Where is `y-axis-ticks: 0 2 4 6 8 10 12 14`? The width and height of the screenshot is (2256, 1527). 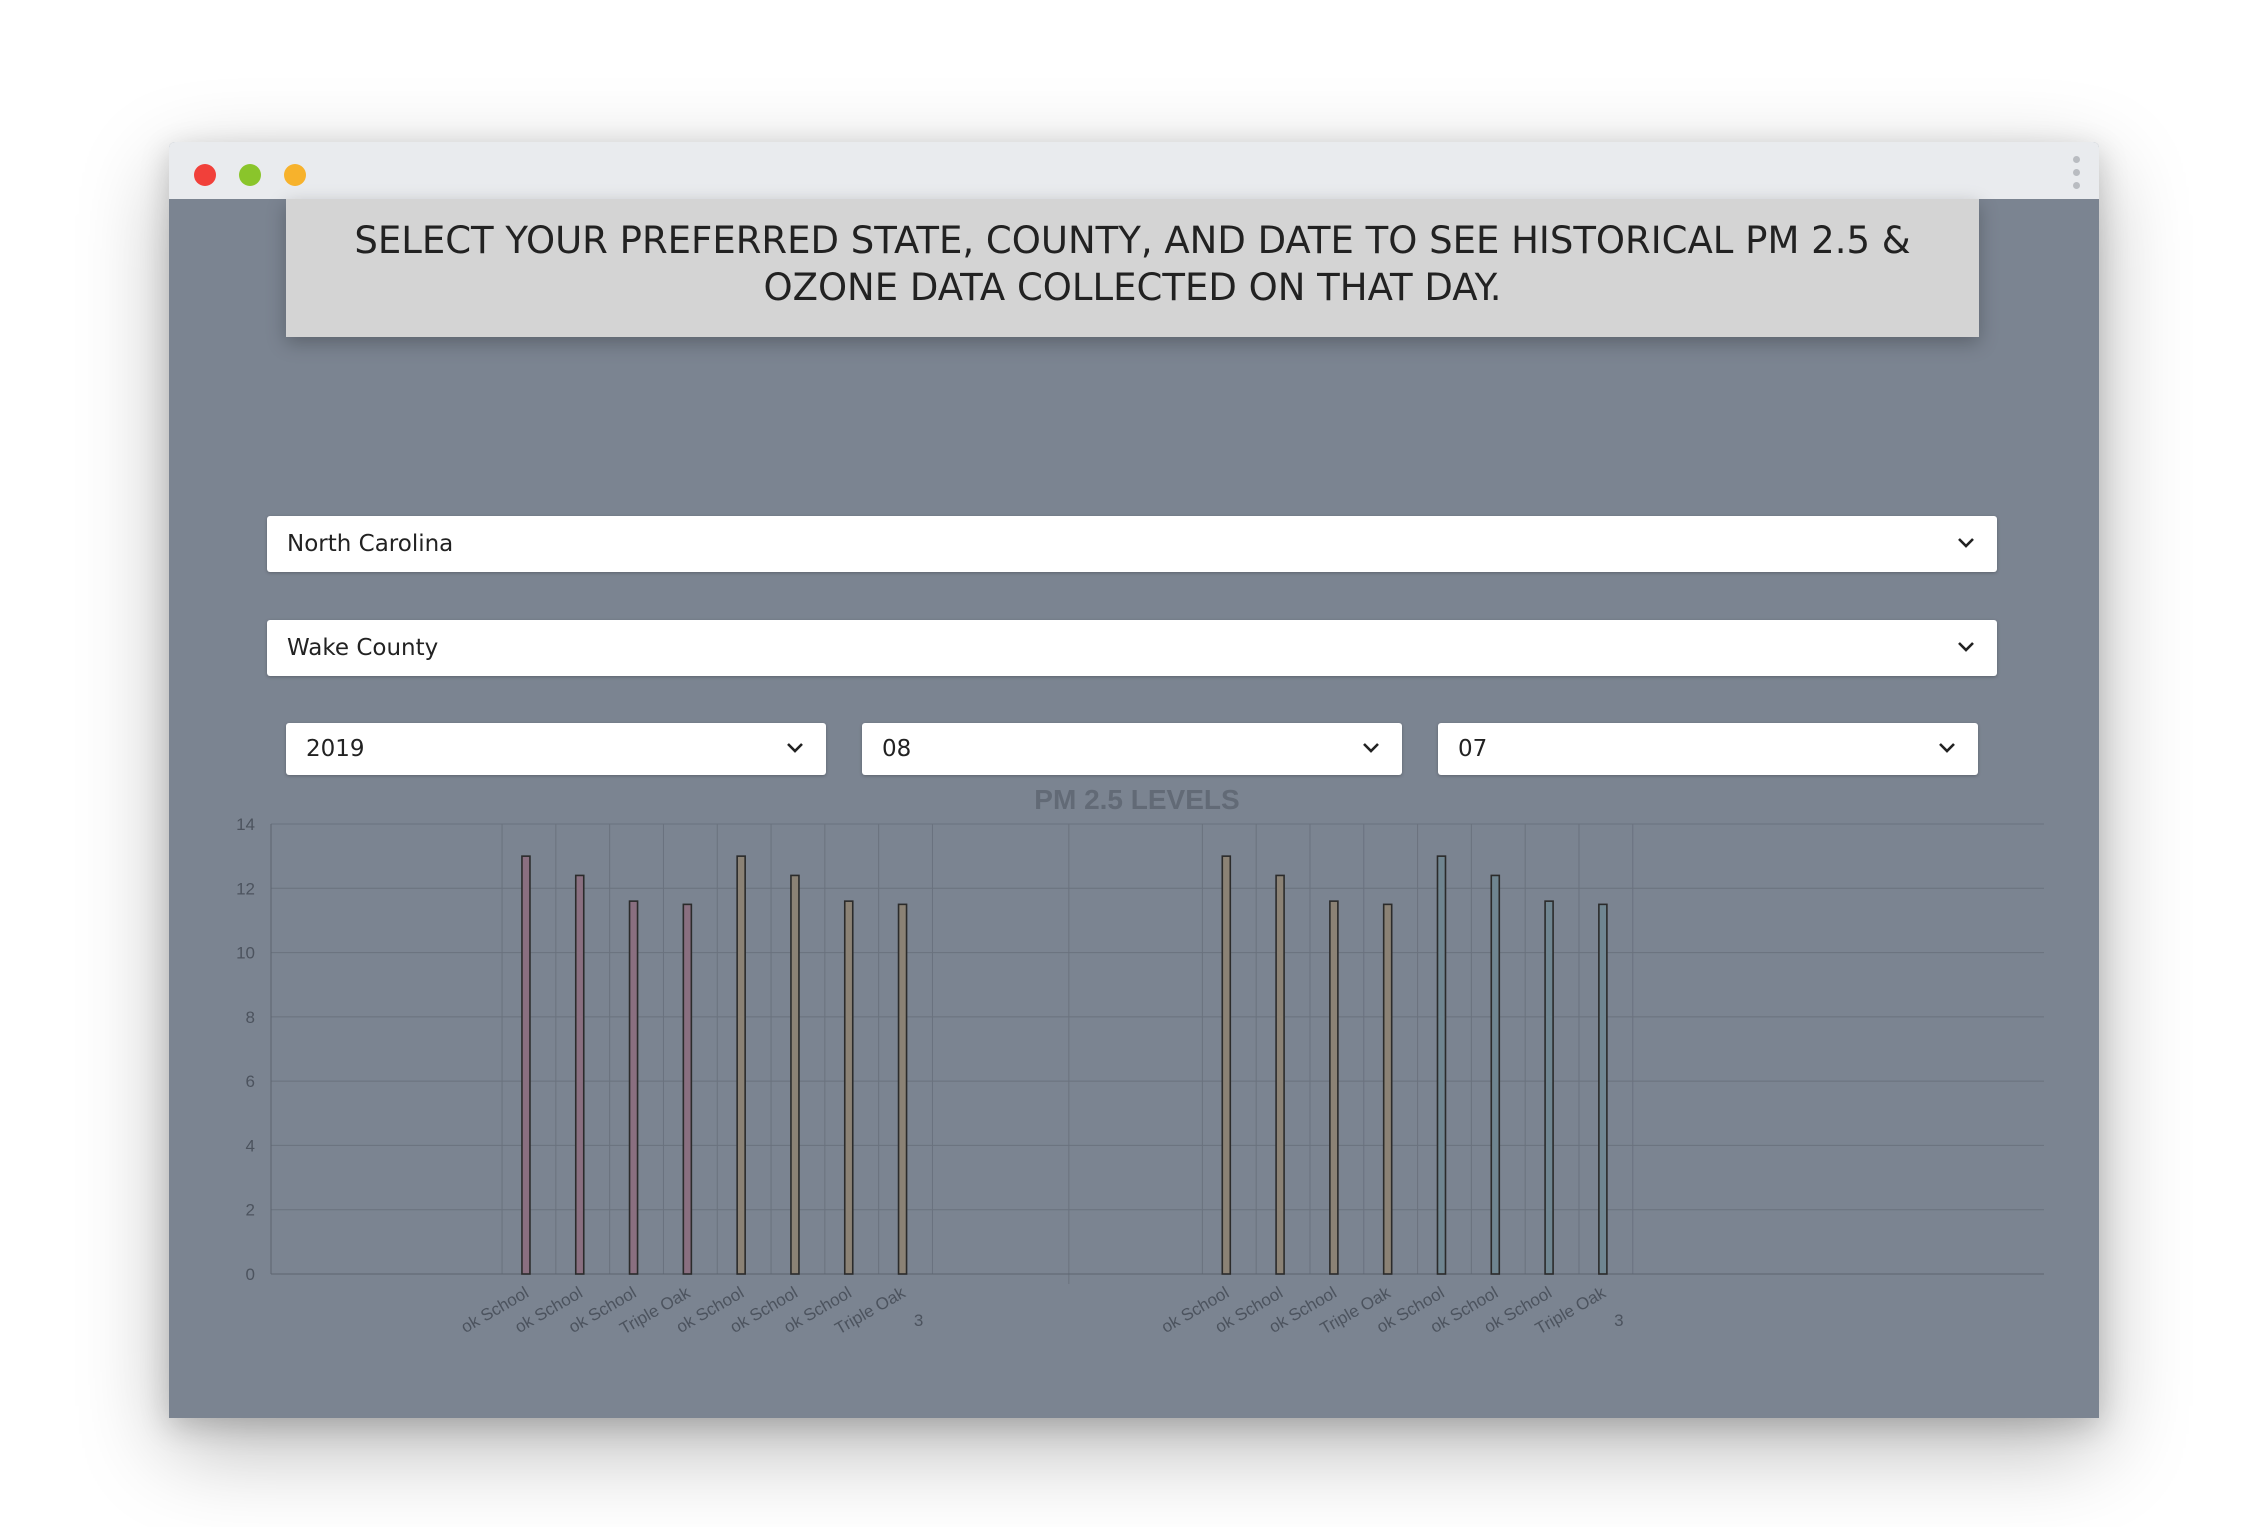 y-axis-ticks: 0 2 4 6 8 10 12 14 is located at coordinates (245, 1049).